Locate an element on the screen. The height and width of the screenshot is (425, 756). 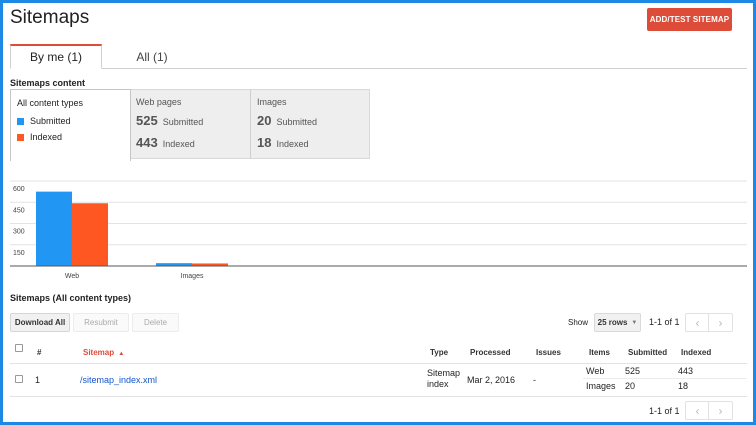
web-submitted-label: Submitted is located at coordinates (183, 122).